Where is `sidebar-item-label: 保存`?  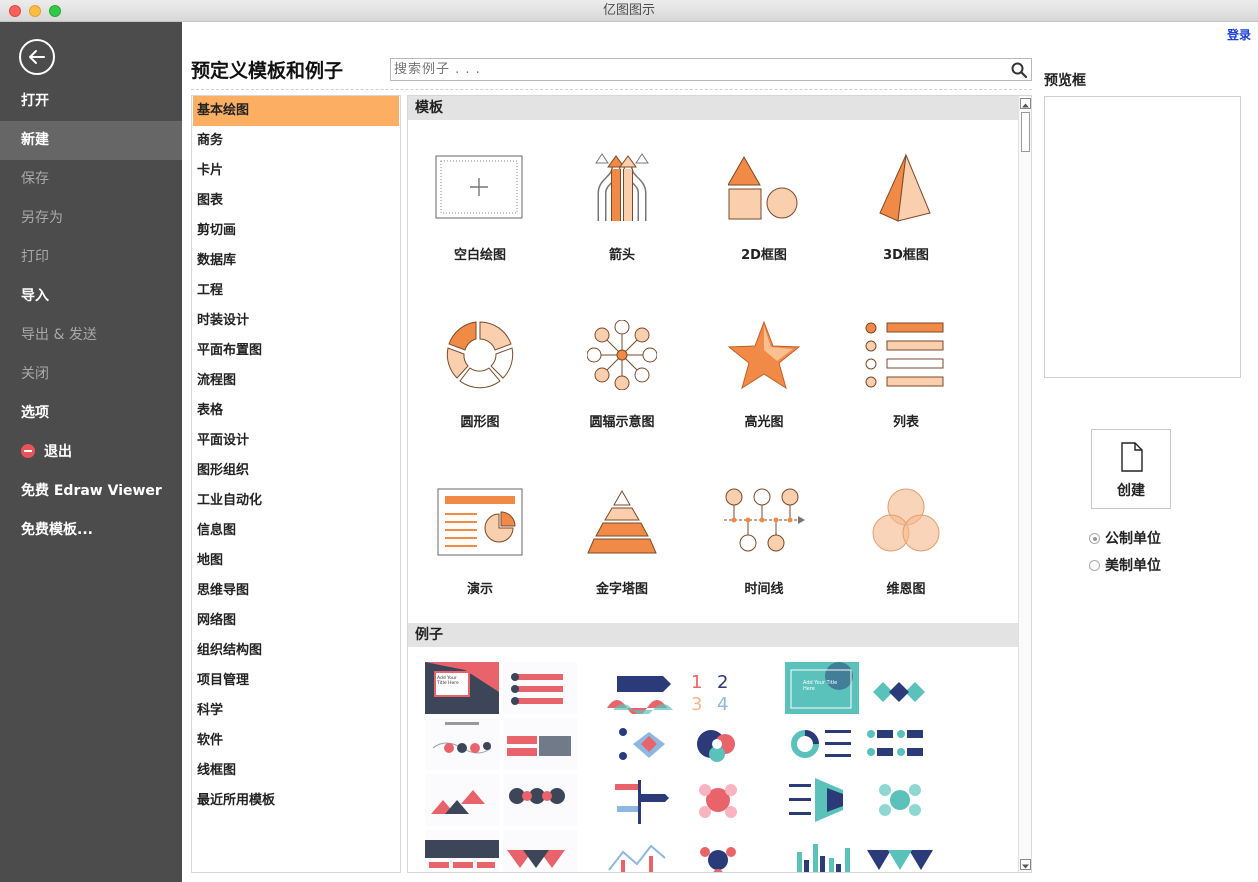
sidebar-item-label: 保存 is located at coordinates (35, 179).